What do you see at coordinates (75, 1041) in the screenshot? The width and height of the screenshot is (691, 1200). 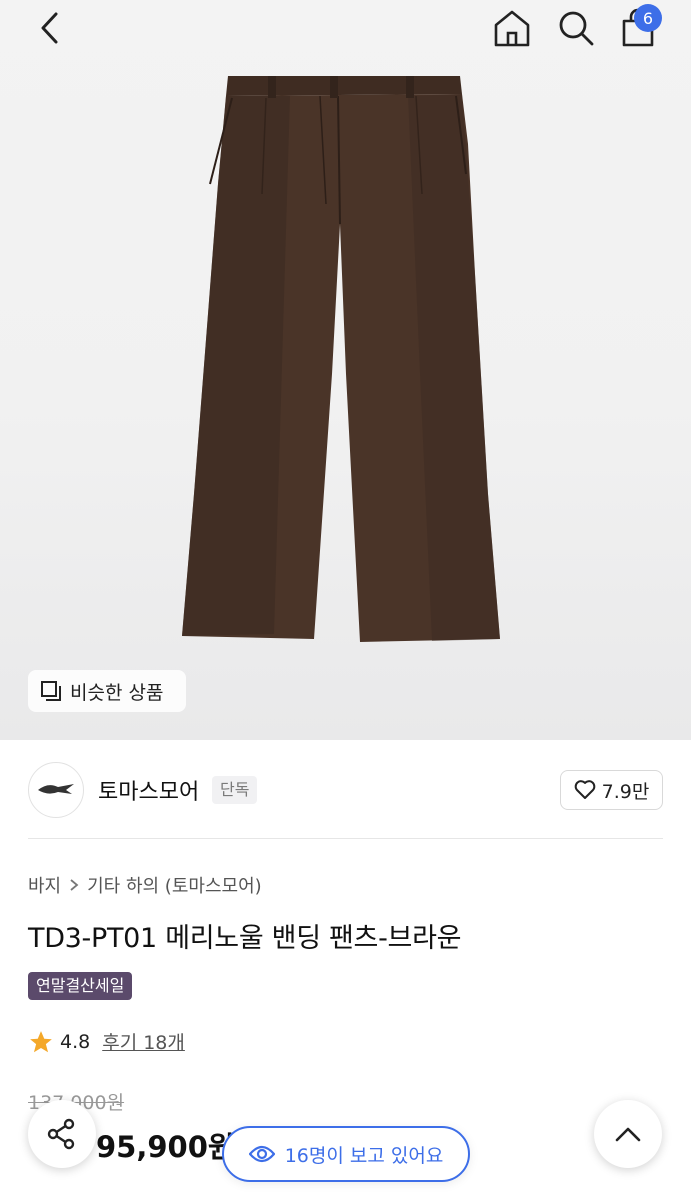 I see `rating-value: 4.8` at bounding box center [75, 1041].